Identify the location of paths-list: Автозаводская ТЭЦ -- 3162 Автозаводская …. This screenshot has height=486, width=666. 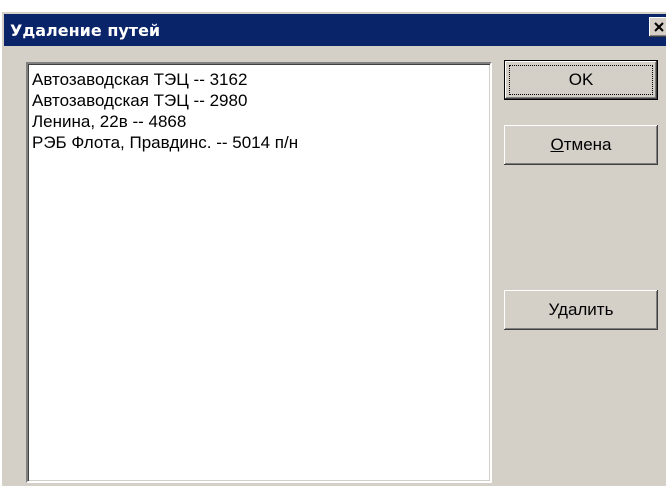
(259, 108).